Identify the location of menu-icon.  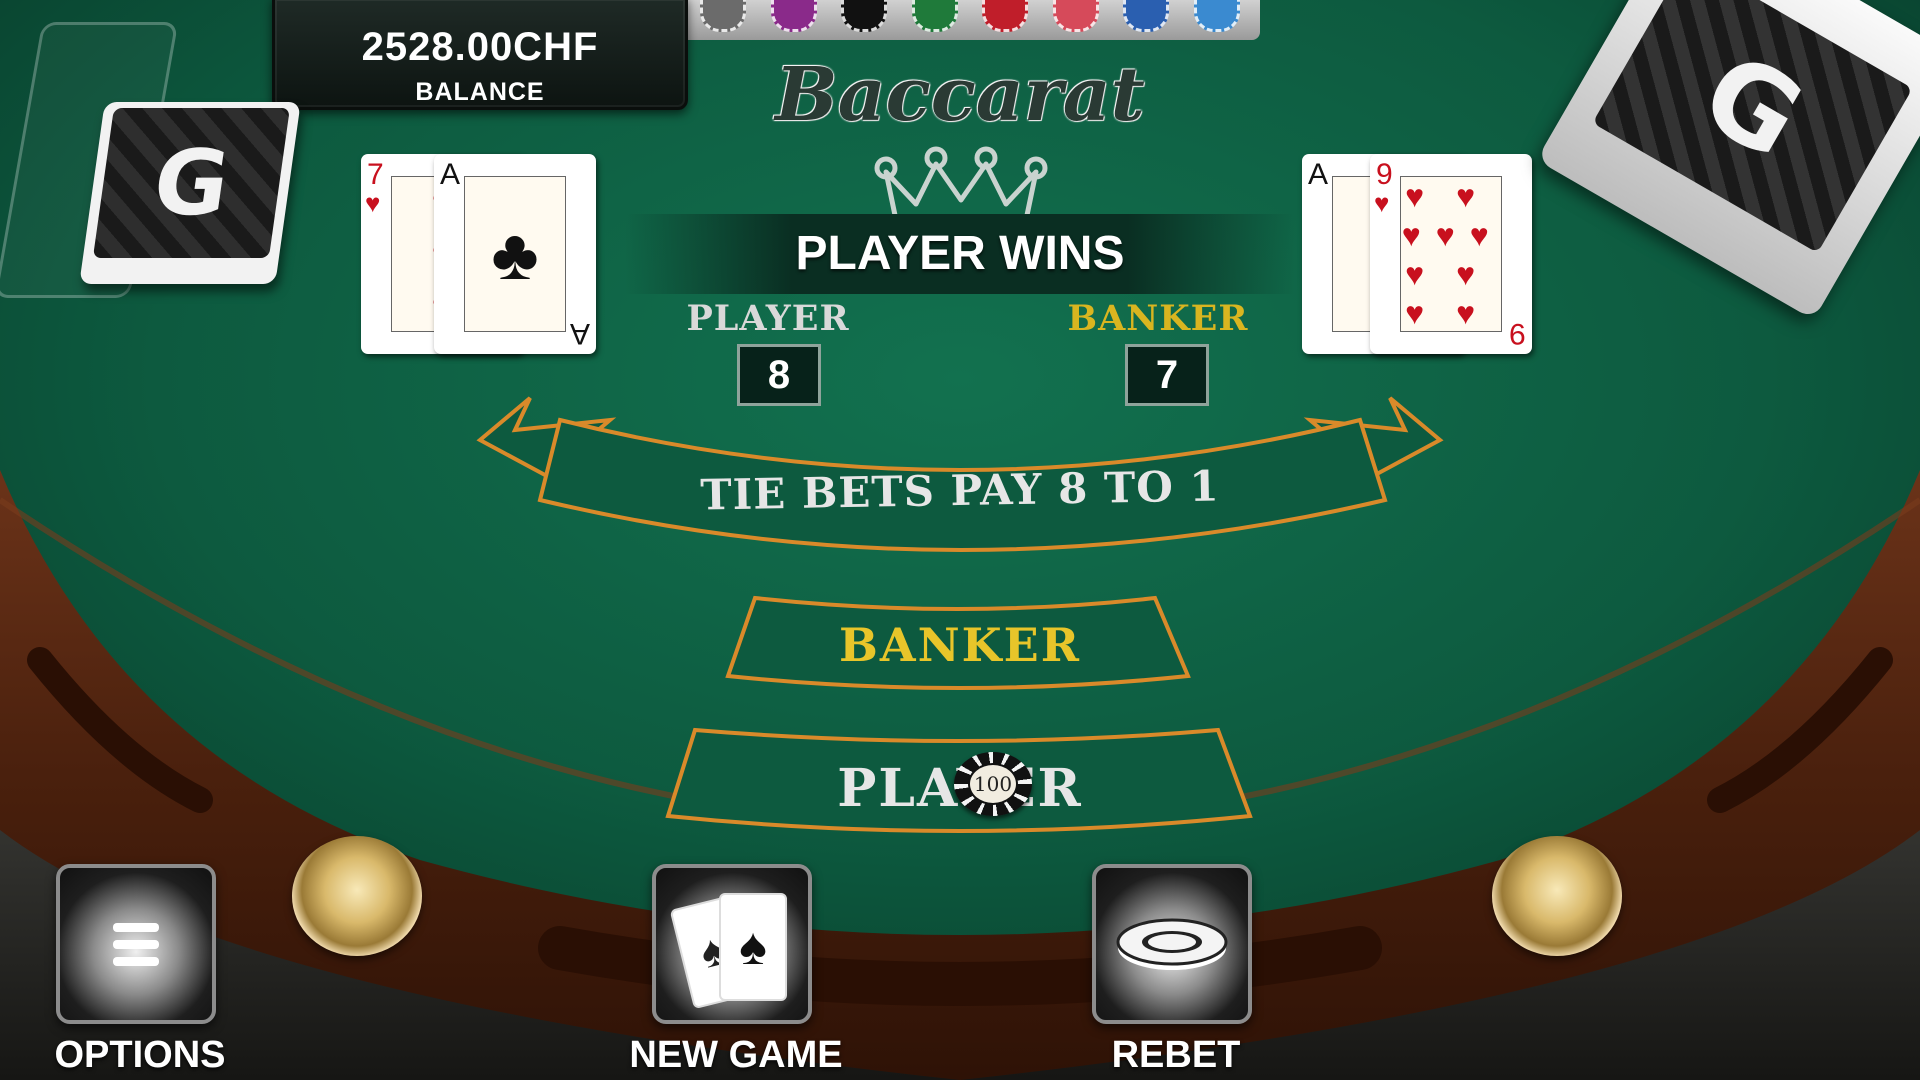
(136, 944).